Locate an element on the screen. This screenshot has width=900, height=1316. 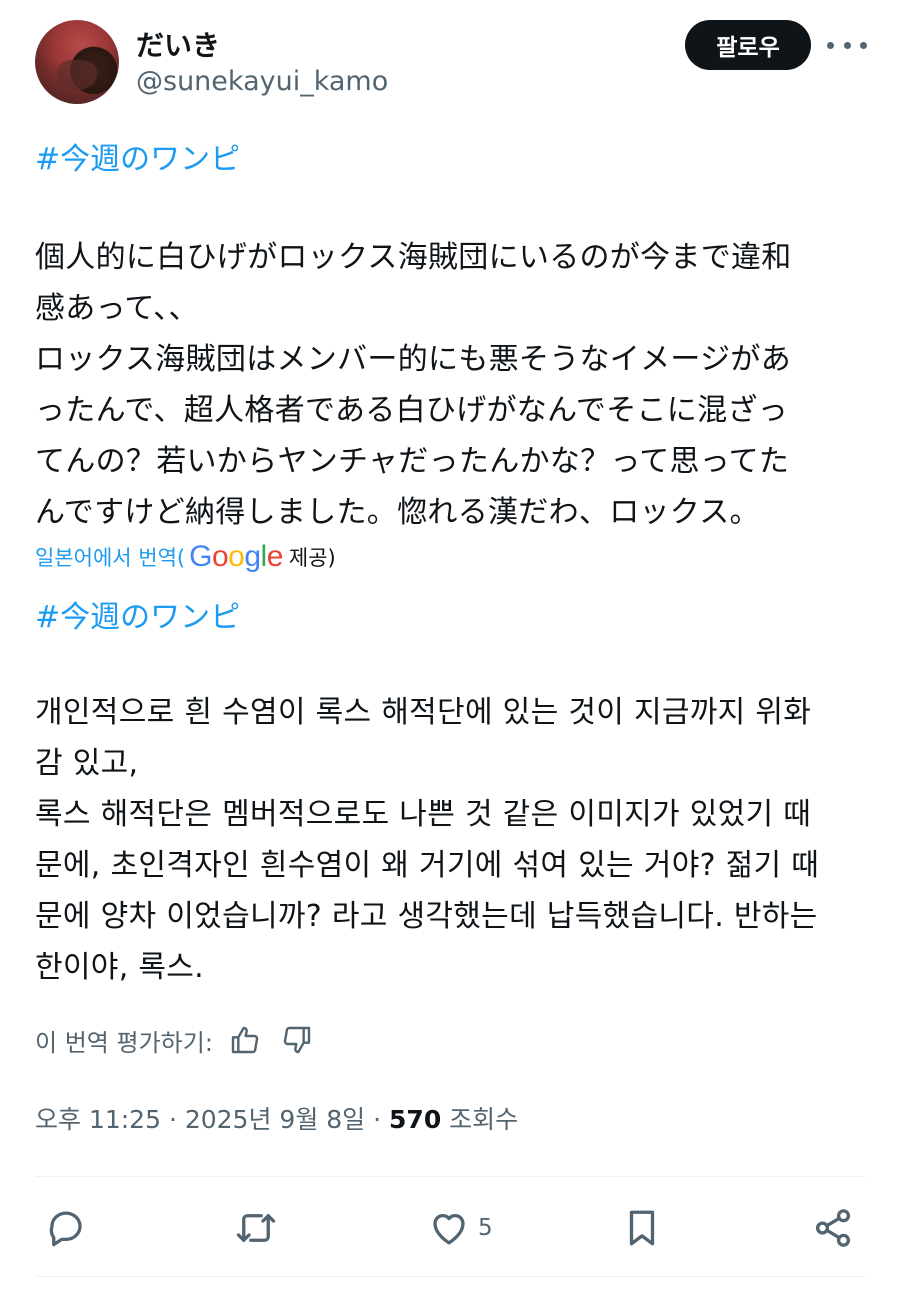
thumbs-up-icon is located at coordinates (245, 1040).